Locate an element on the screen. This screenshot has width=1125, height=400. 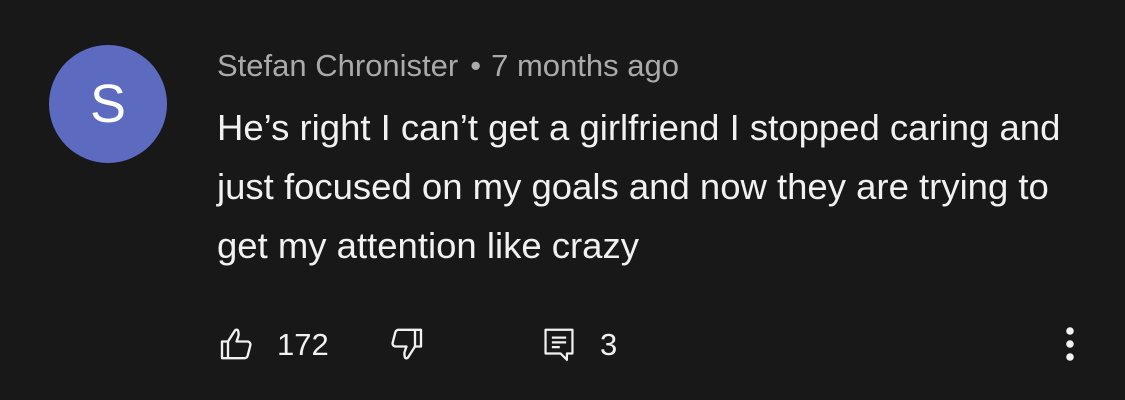
author-name: Stefan Chronister is located at coordinates (337, 65).